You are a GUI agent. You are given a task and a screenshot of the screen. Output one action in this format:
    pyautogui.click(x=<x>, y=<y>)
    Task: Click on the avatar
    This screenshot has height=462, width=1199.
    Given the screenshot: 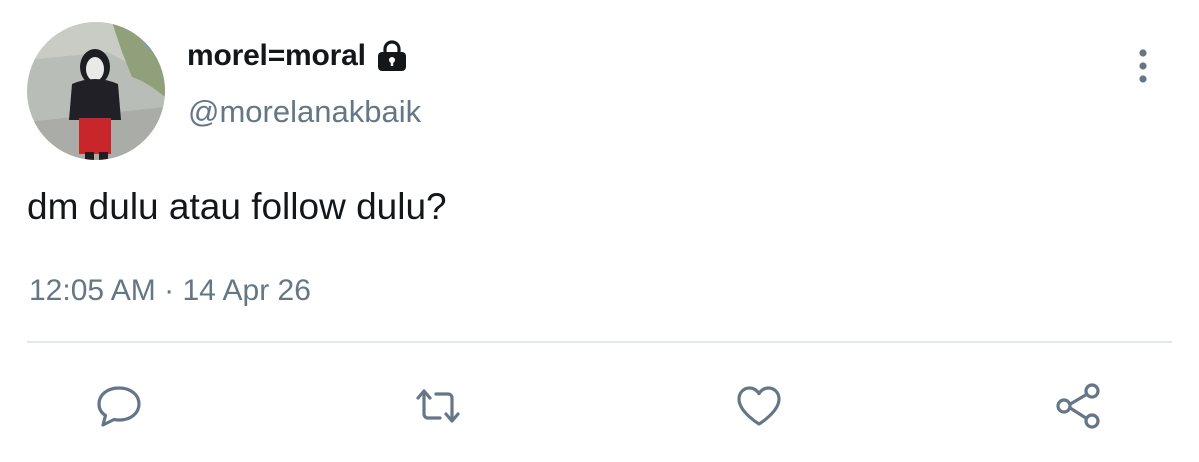 What is the action you would take?
    pyautogui.click(x=96, y=91)
    